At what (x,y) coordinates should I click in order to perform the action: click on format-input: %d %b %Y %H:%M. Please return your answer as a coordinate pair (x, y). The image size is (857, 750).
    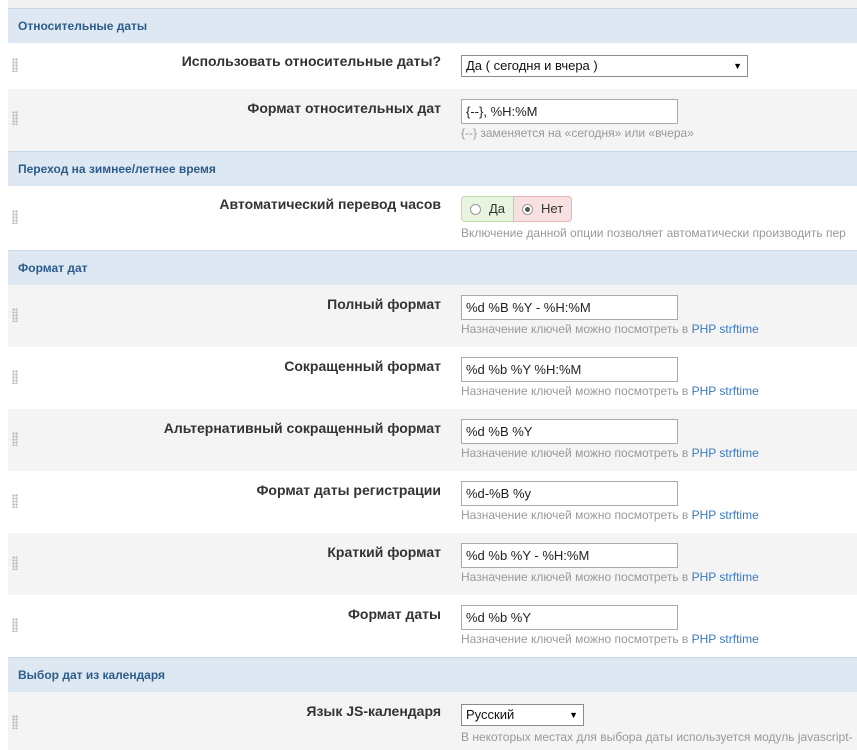
    Looking at the image, I should click on (569, 369).